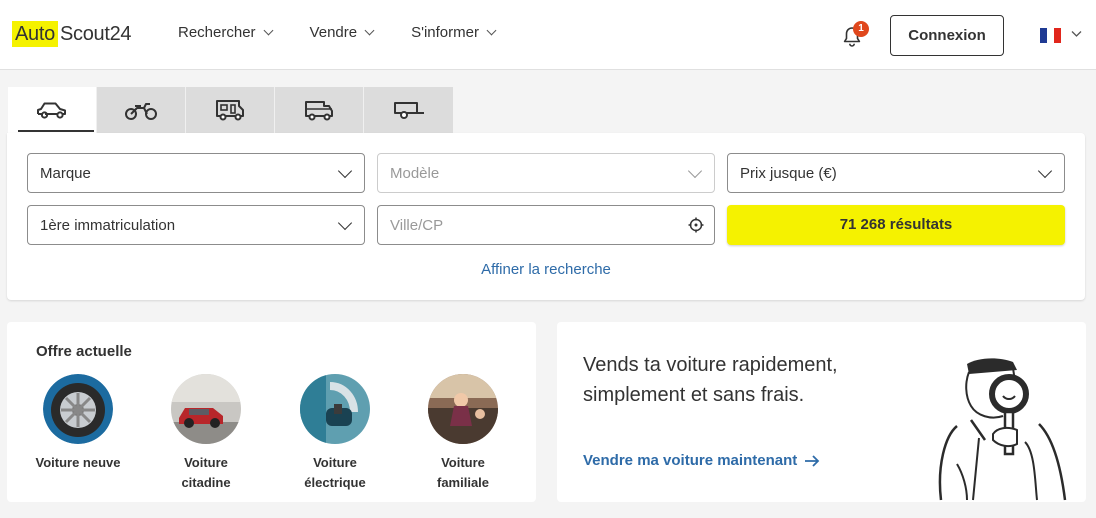 Image resolution: width=1096 pixels, height=518 pixels. Describe the element at coordinates (206, 482) in the screenshot. I see `offer-label-line2: citadine` at that location.